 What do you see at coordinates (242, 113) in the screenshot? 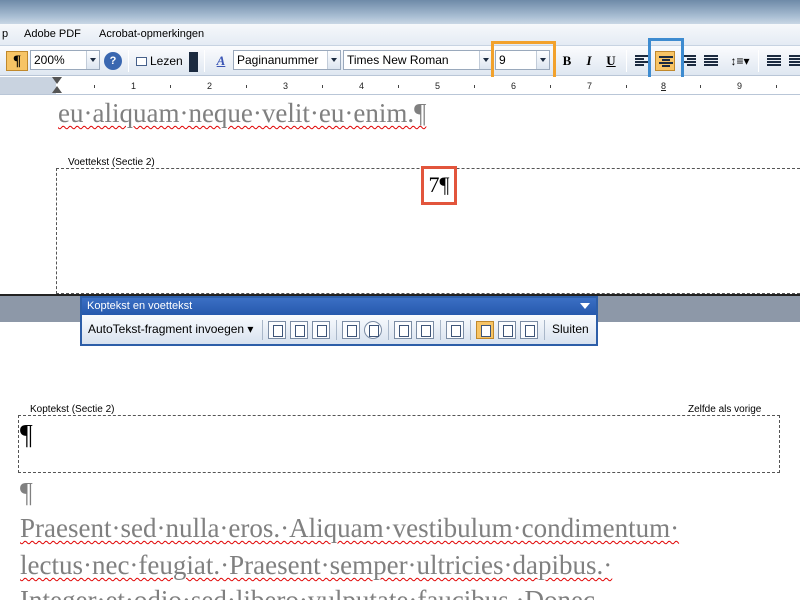
I see `body-text-line: eu·aliquam·neque·velit·eu·enim.¶` at bounding box center [242, 113].